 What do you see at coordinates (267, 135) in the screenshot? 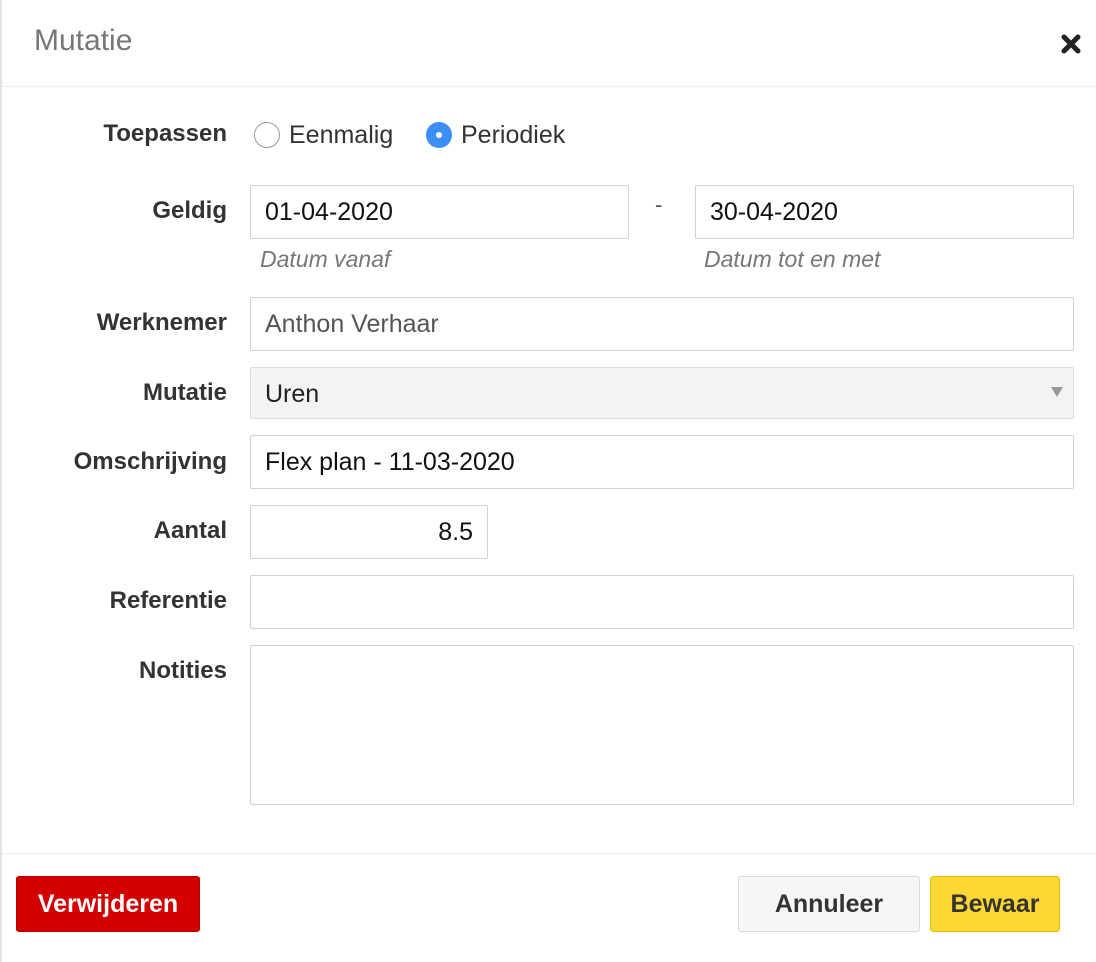
I see `radio-eenmalig-indicator` at bounding box center [267, 135].